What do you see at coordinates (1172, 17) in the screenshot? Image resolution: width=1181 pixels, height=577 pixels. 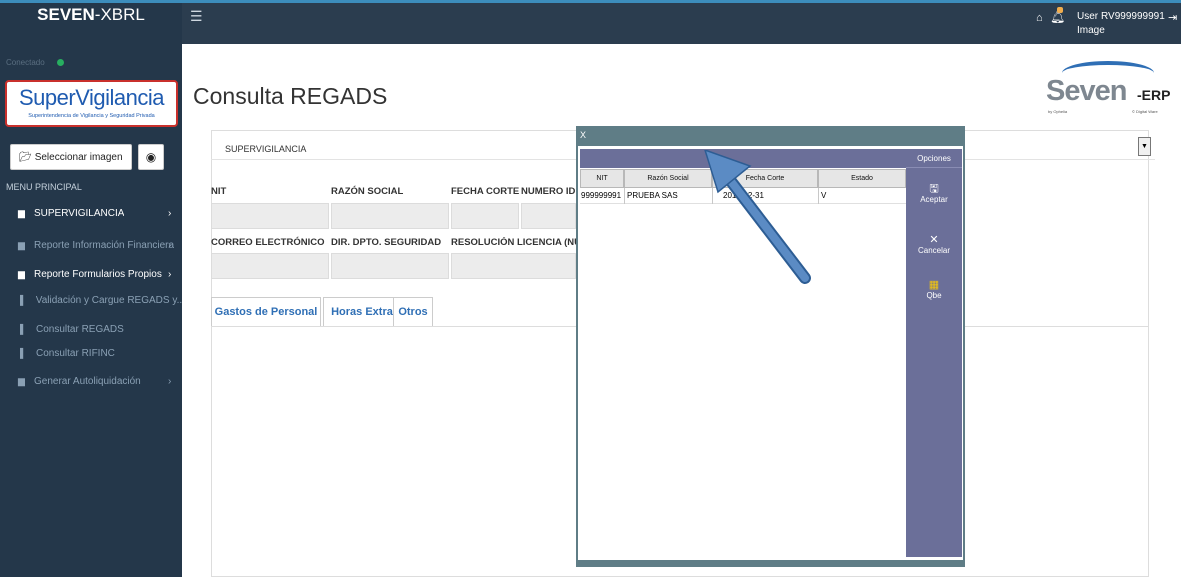 I see `logout-icon: ⇥` at bounding box center [1172, 17].